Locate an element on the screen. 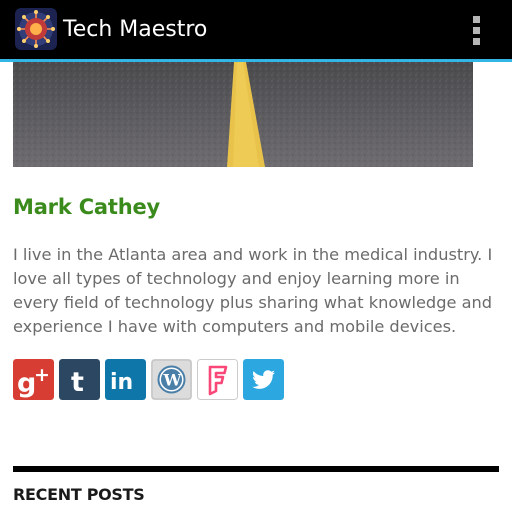 This screenshot has height=512, width=512. tumblr-icon: t is located at coordinates (79, 379).